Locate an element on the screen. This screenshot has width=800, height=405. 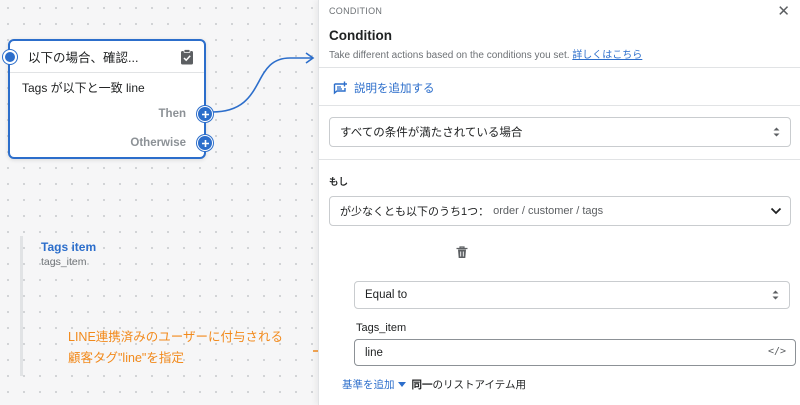
footer-row: 基準を追加 同一のリストアイテム用 is located at coordinates (434, 384).